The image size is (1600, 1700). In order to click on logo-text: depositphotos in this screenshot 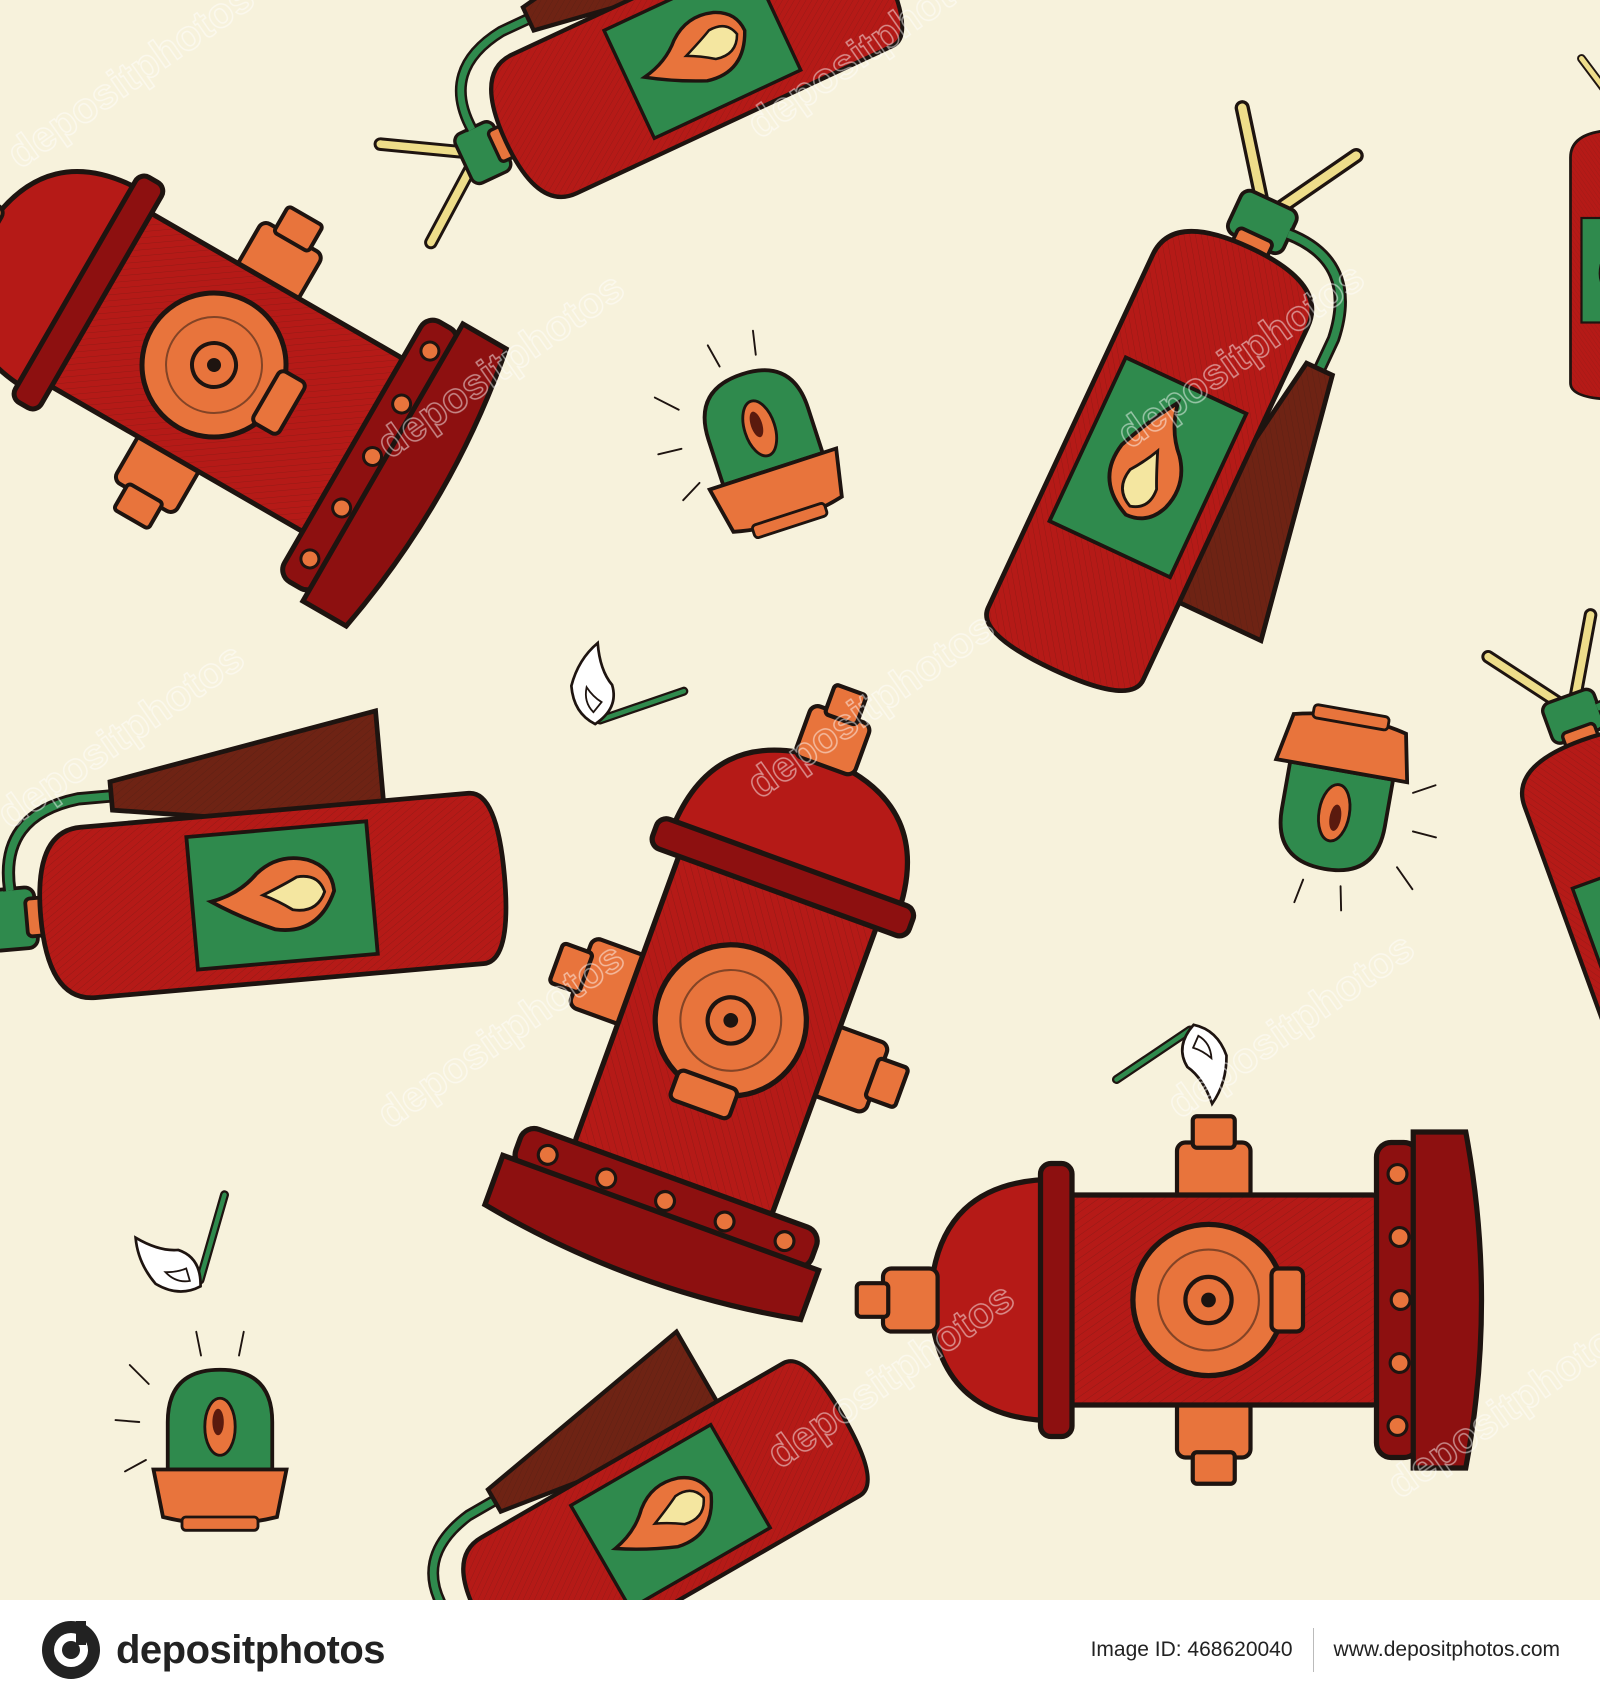, I will do `click(251, 1649)`.